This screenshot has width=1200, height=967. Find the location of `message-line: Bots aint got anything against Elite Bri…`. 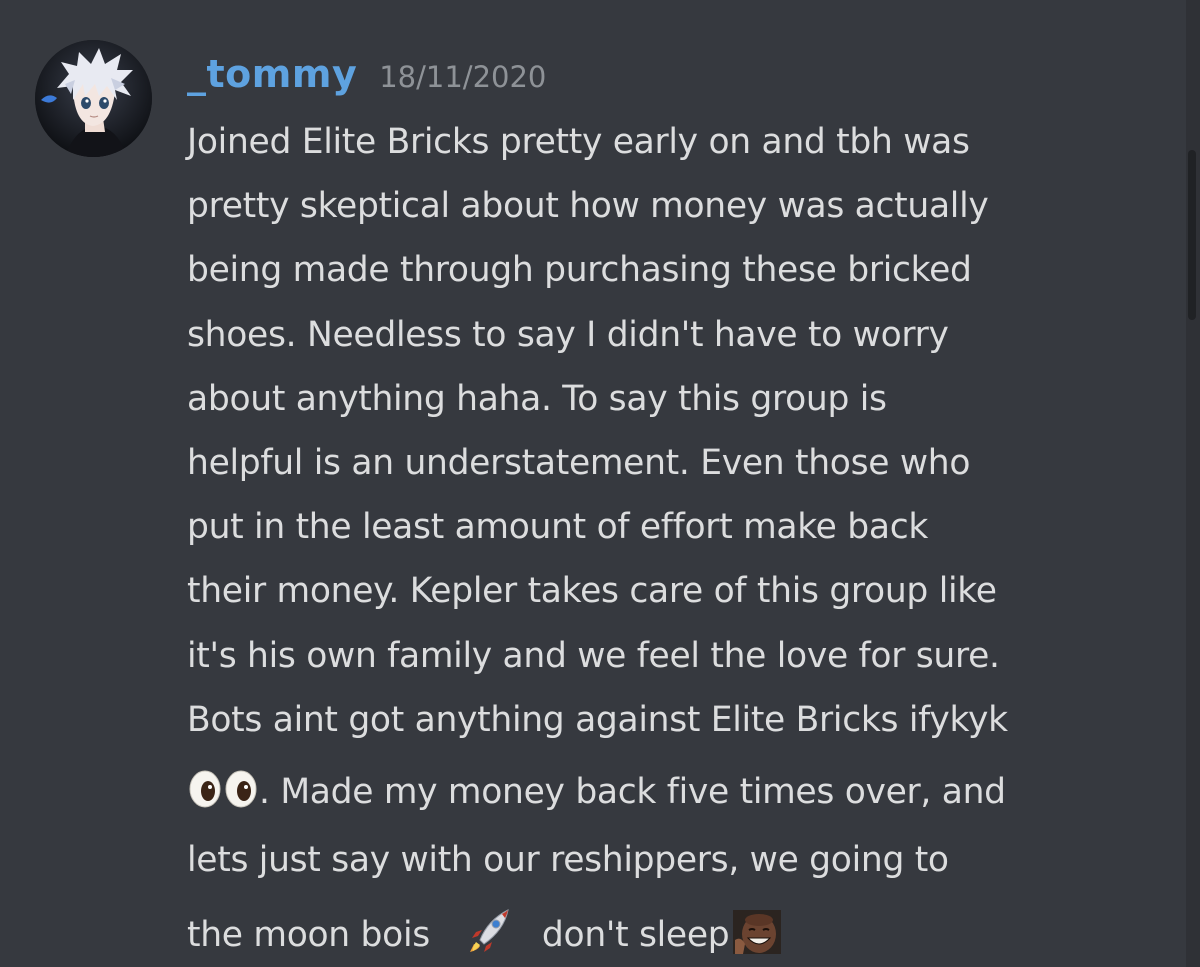

message-line: Bots aint got anything against Elite Bri… is located at coordinates (597, 719).